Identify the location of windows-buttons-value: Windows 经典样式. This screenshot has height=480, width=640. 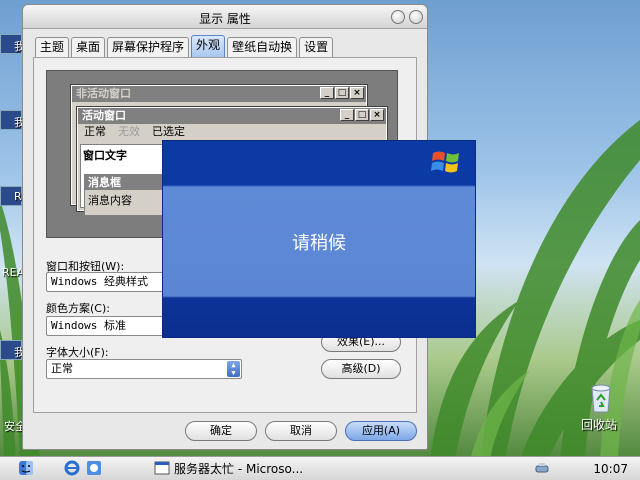
(99, 281).